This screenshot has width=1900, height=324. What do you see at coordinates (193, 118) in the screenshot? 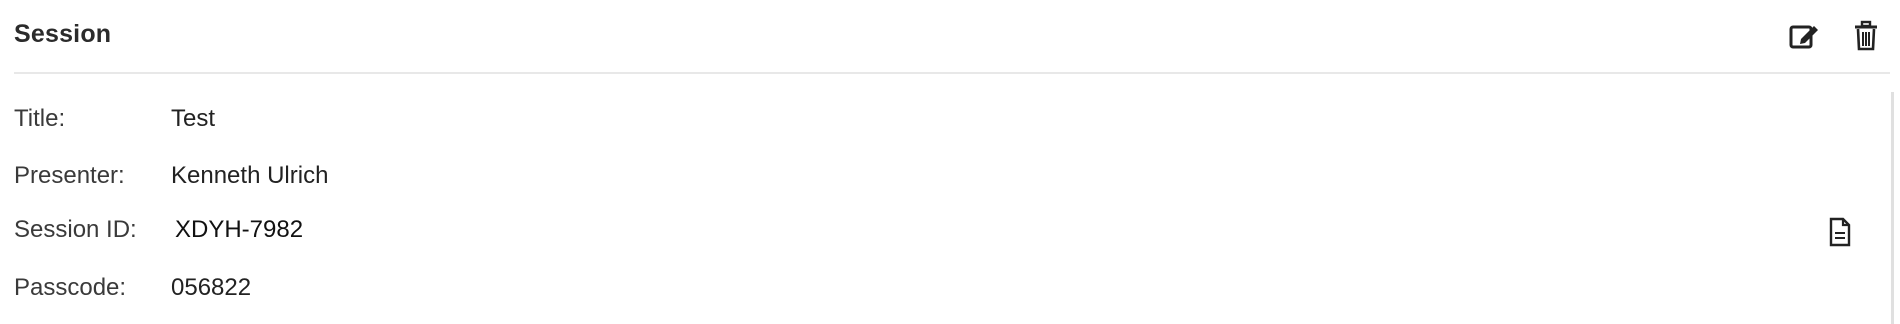
I see `title-value: Test` at bounding box center [193, 118].